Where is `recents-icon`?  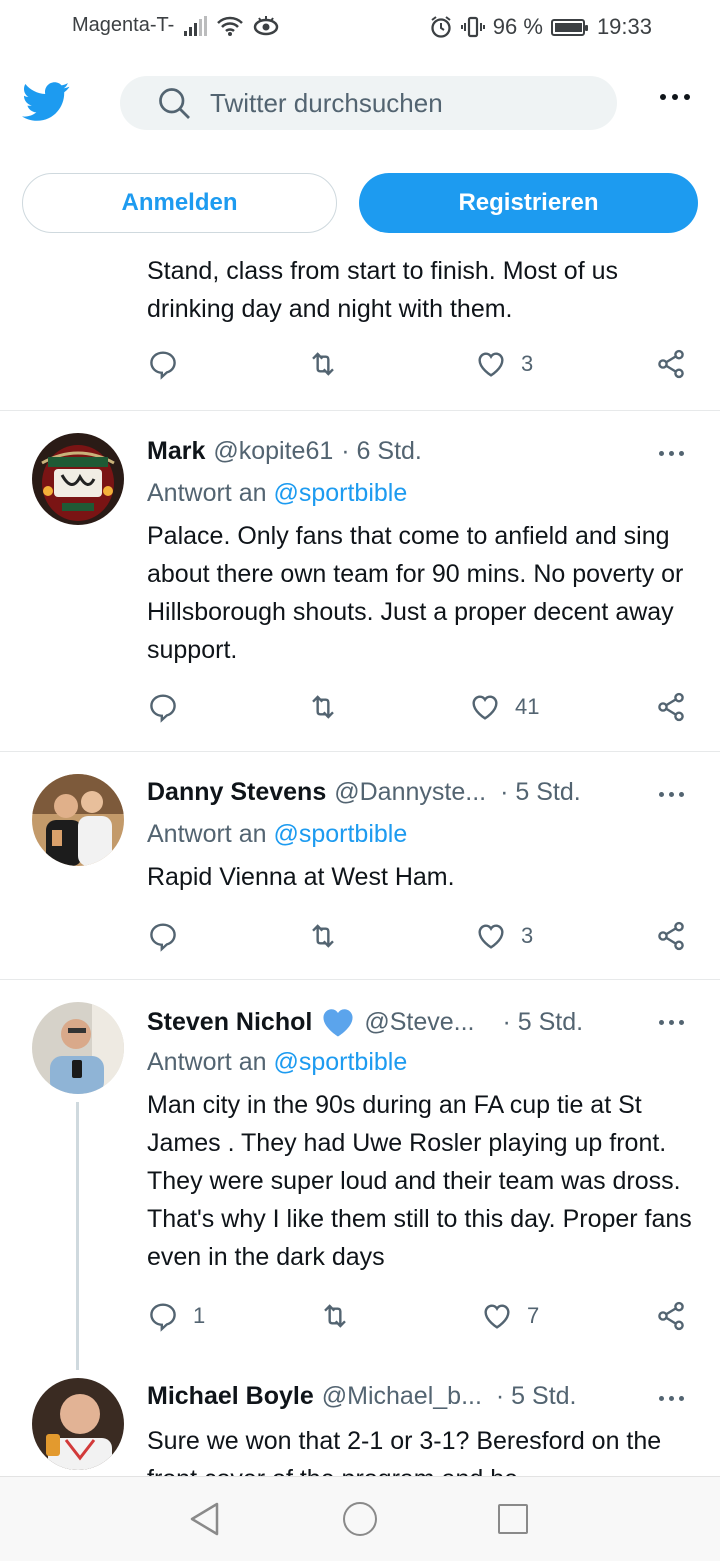
recents-icon is located at coordinates (513, 1519).